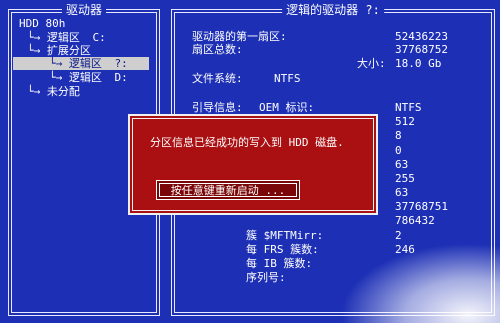  I want to click on dialog-message: 分区信息已经成功的写入到 HDD 磁盘., so click(247, 142).